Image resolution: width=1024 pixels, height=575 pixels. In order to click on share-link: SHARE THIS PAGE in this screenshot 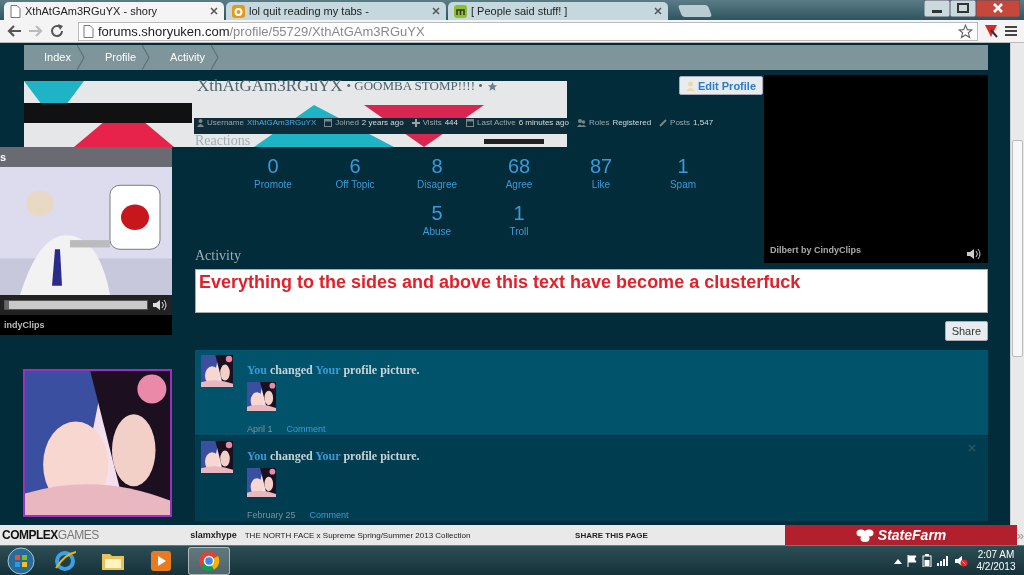, I will do `click(680, 535)`.